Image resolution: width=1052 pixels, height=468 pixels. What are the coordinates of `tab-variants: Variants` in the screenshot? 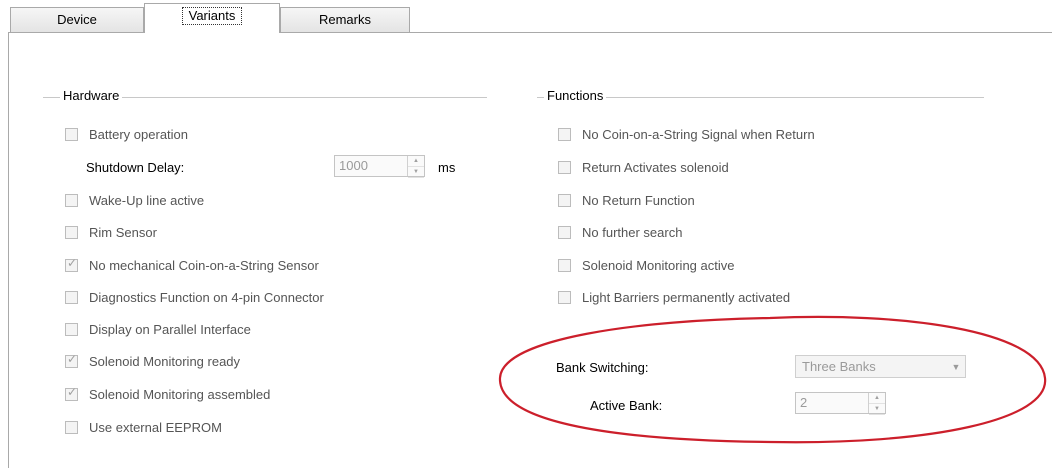 It's located at (212, 18).